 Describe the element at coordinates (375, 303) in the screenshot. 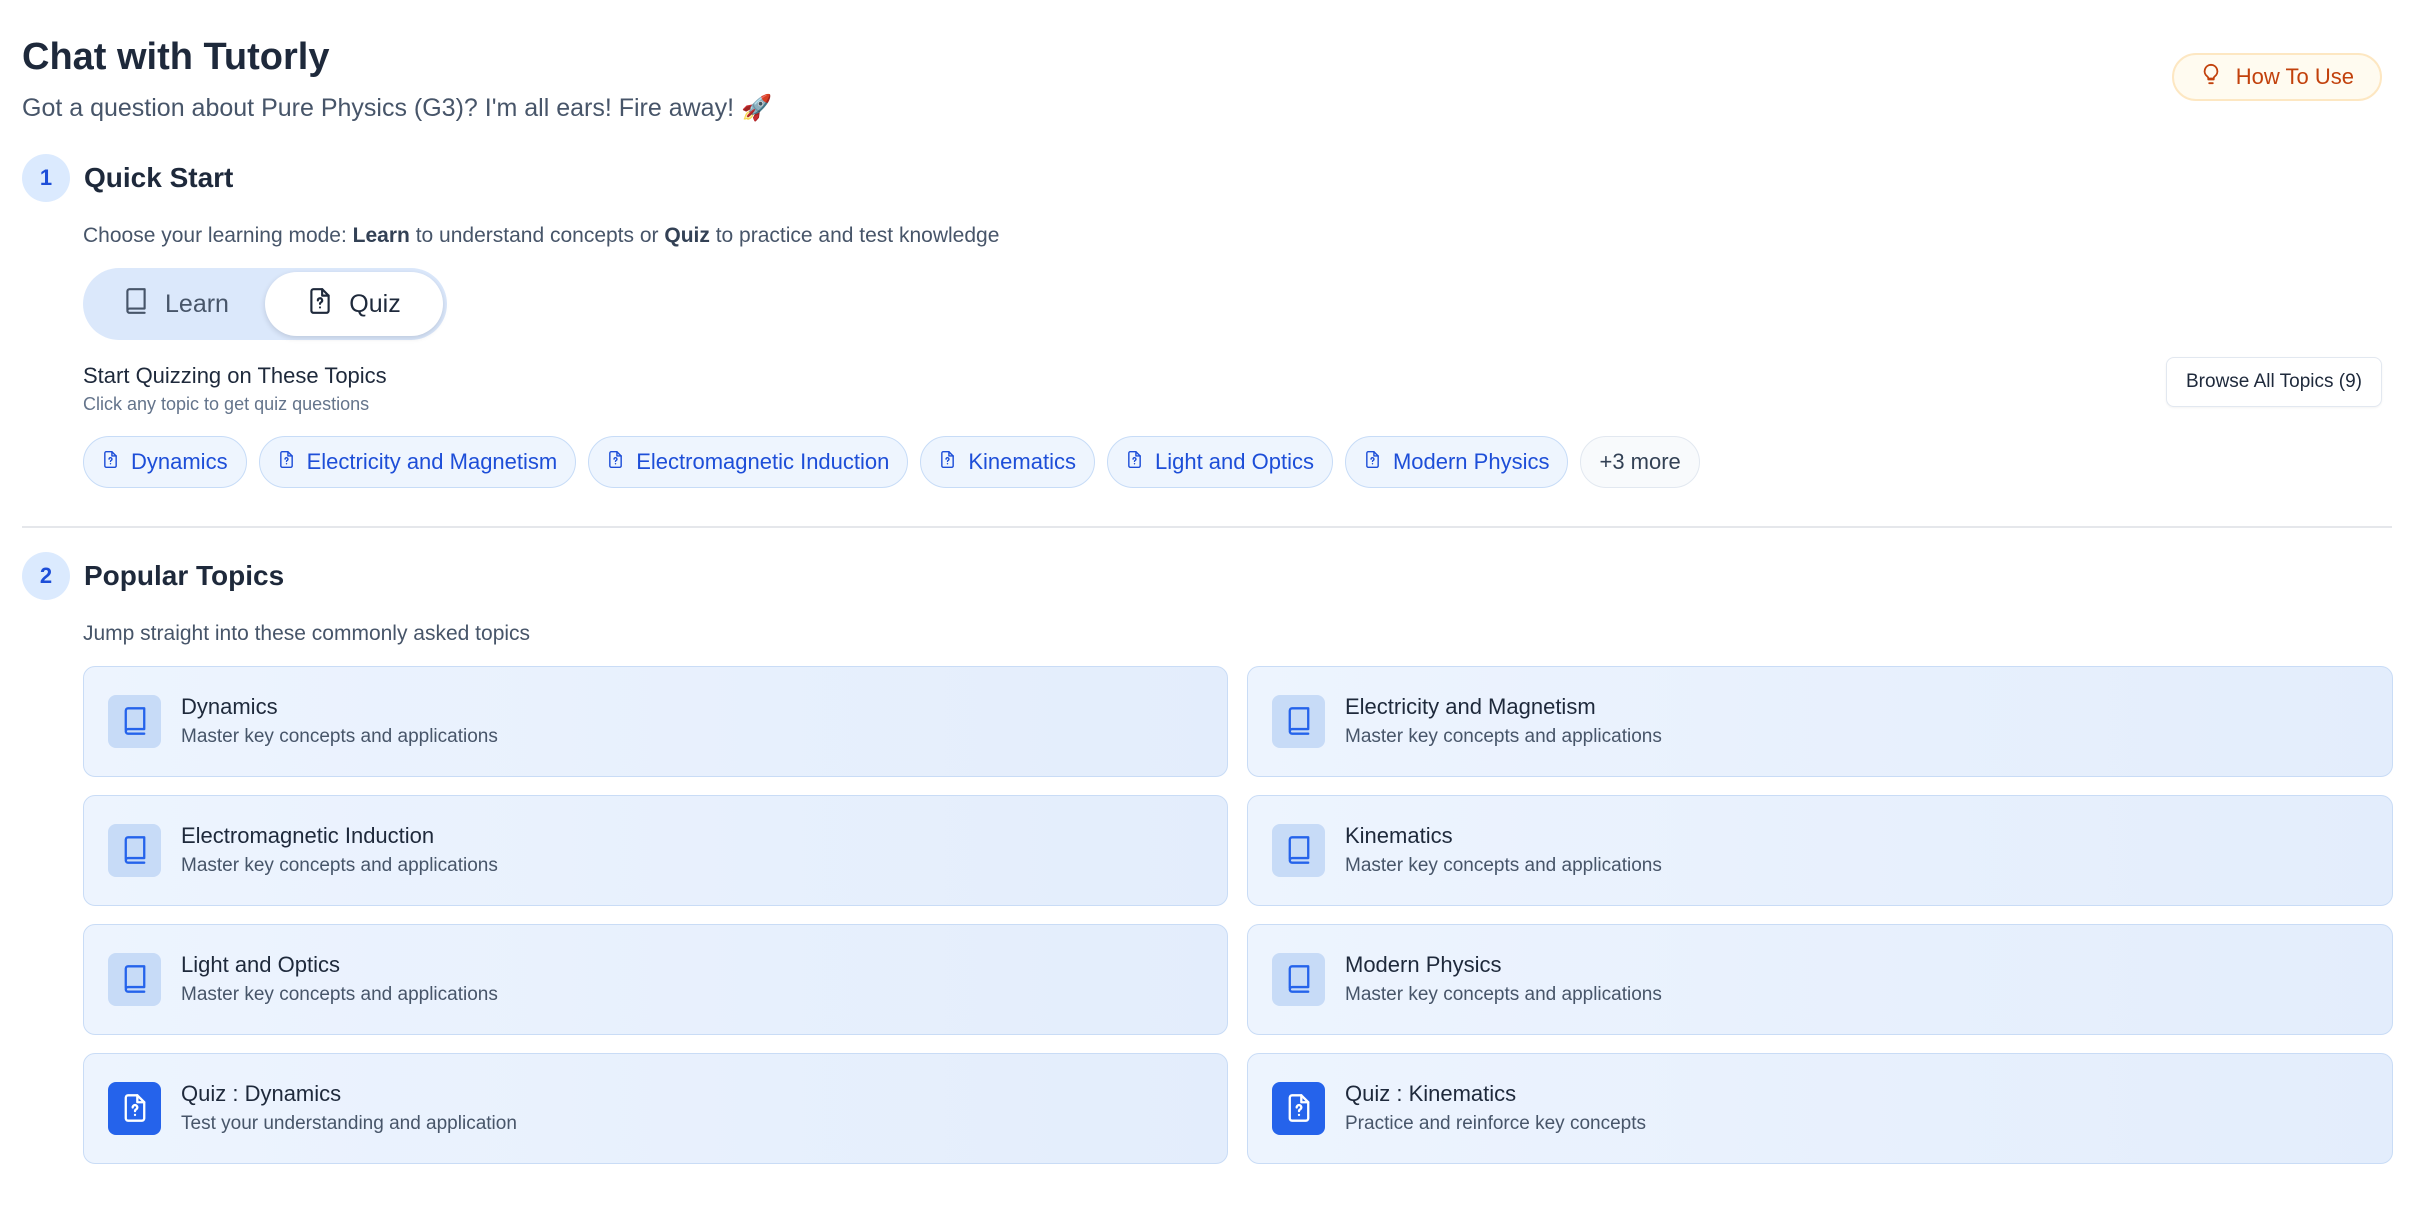

I see `quiz-mode-label: Quiz` at that location.